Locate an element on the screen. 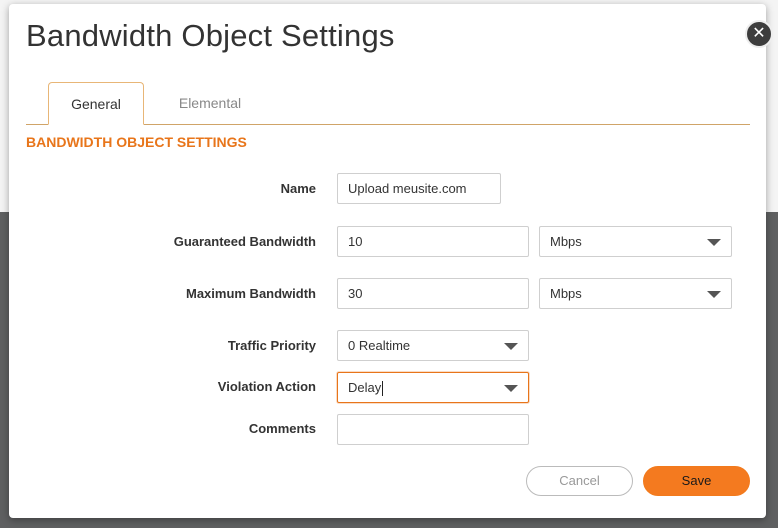  traffic-priority-select: 0 Realtime is located at coordinates (433, 345).